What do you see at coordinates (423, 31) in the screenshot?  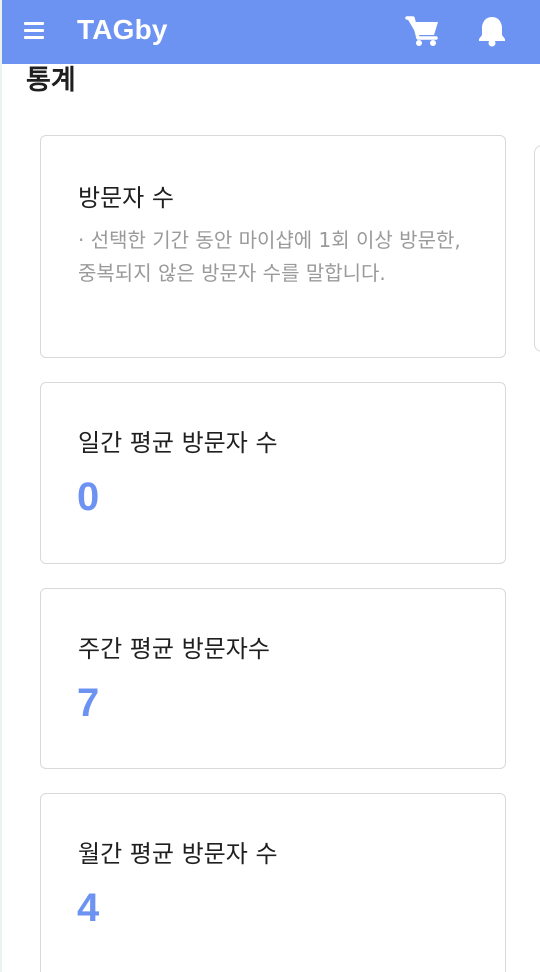 I see `shopping-cart-icon` at bounding box center [423, 31].